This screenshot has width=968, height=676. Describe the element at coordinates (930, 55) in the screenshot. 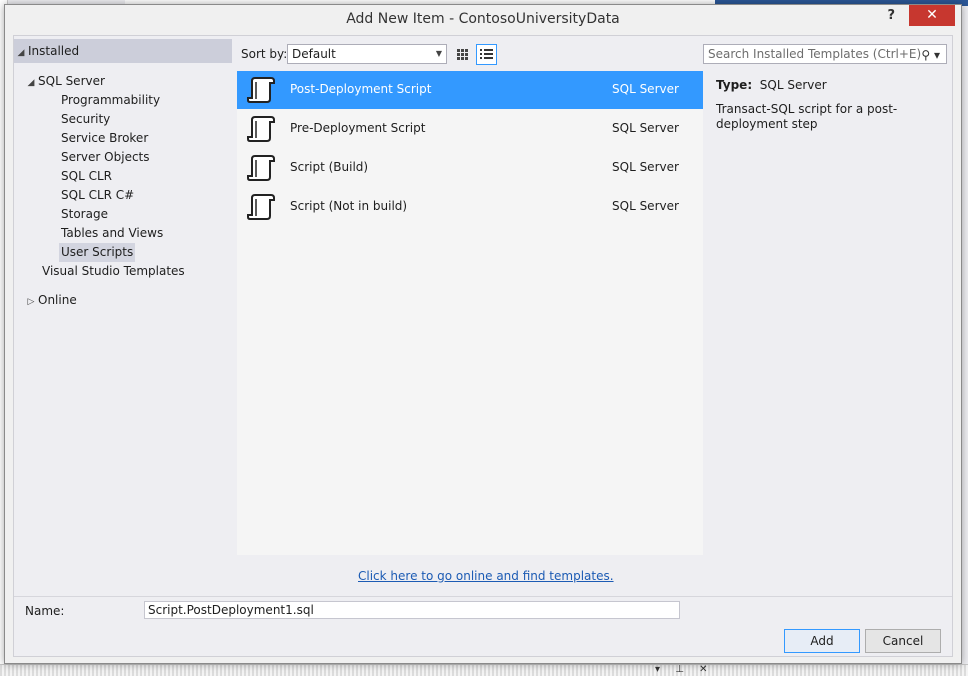

I see `search-icon: ⚲ ▾` at that location.